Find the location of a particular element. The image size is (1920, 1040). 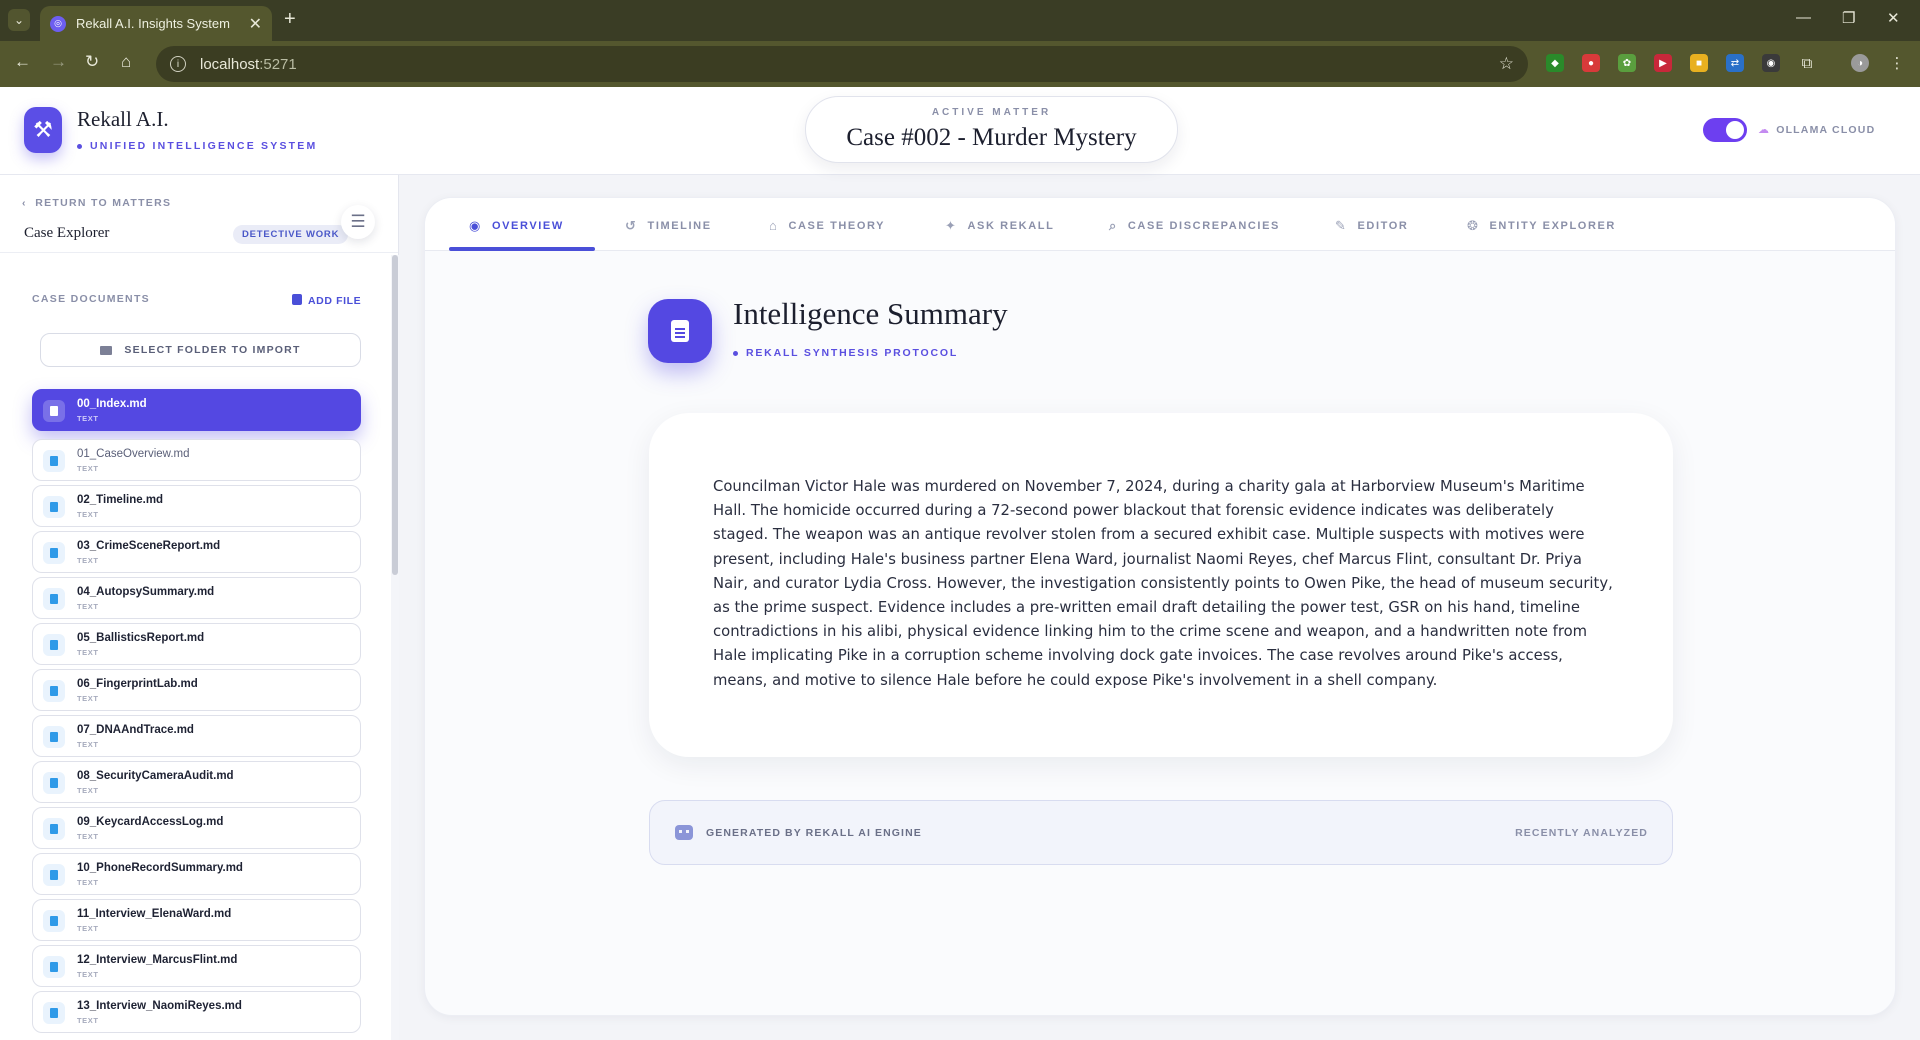

minimize-icon: — is located at coordinates (1803, 17).